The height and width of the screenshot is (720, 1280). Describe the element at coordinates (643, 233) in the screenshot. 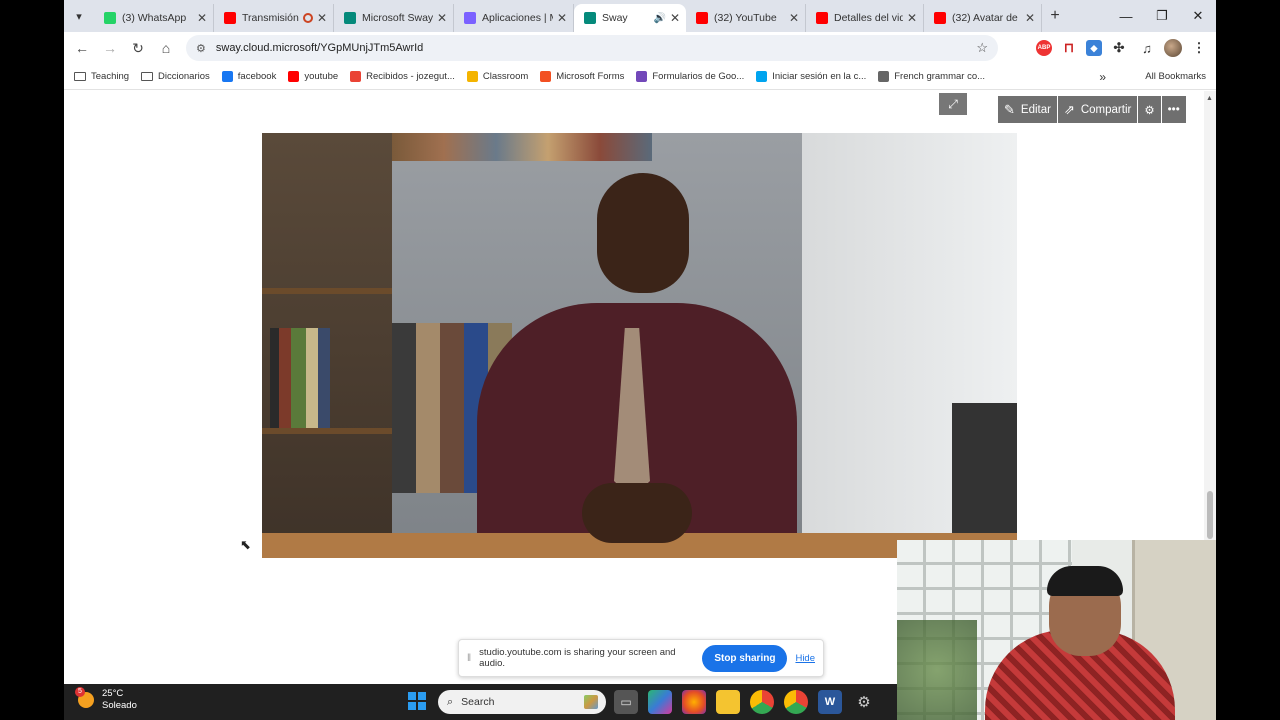

I see `video-person-head` at that location.